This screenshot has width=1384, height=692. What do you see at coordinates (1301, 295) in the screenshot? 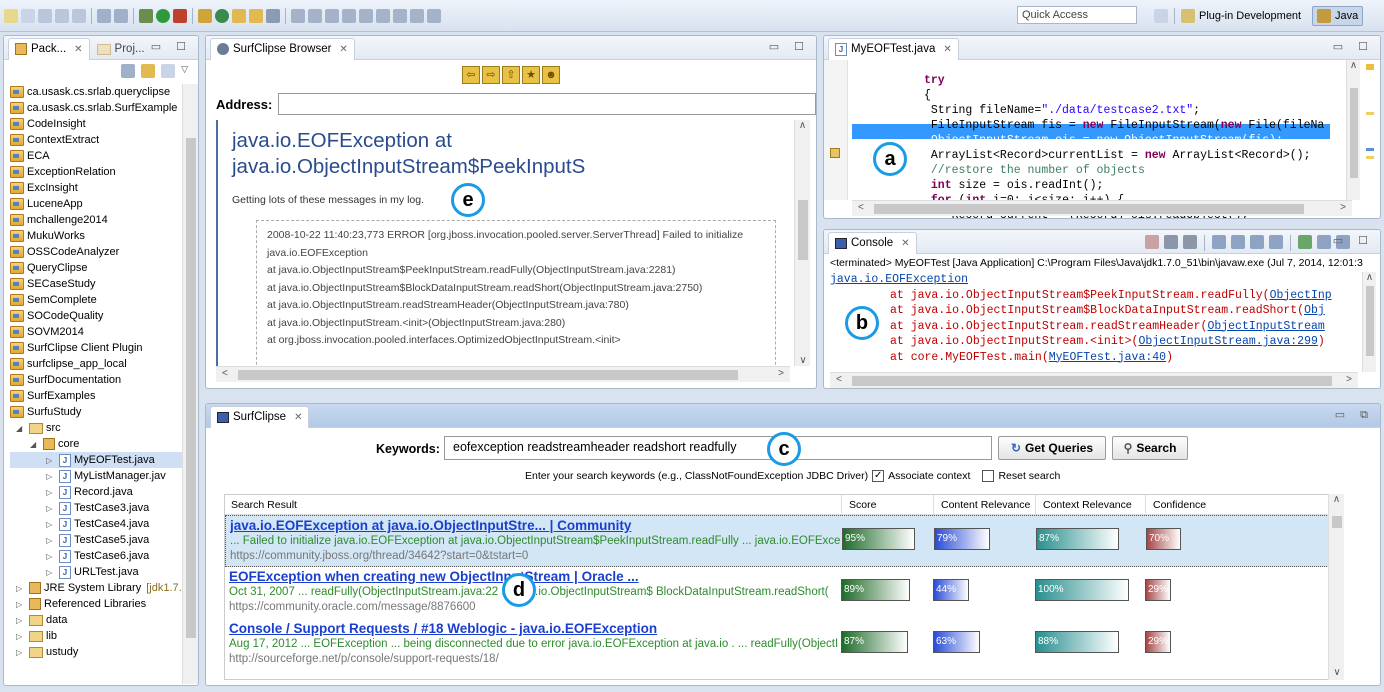
I see `frame-link: ObjectInp` at bounding box center [1301, 295].